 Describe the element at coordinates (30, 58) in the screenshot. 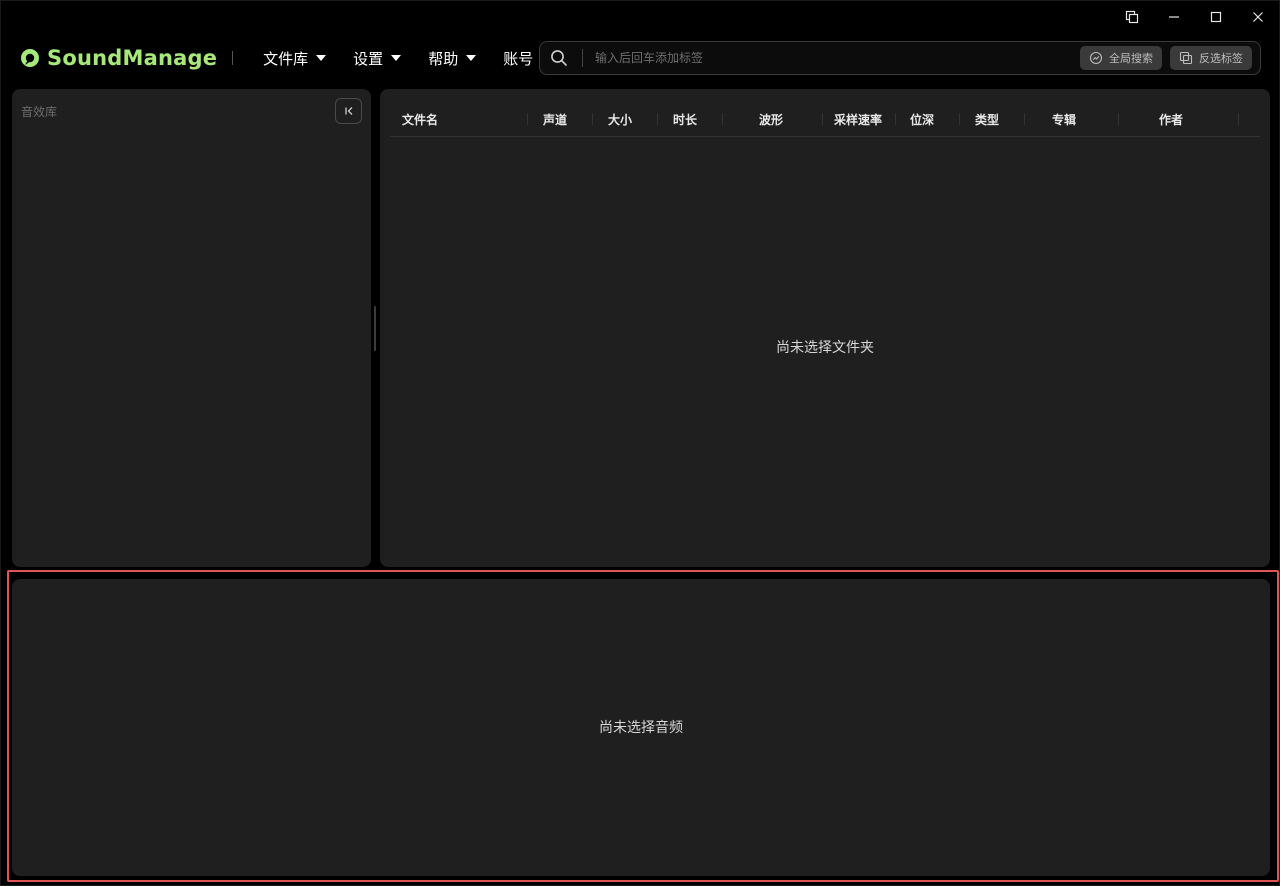

I see `logo-icon` at that location.